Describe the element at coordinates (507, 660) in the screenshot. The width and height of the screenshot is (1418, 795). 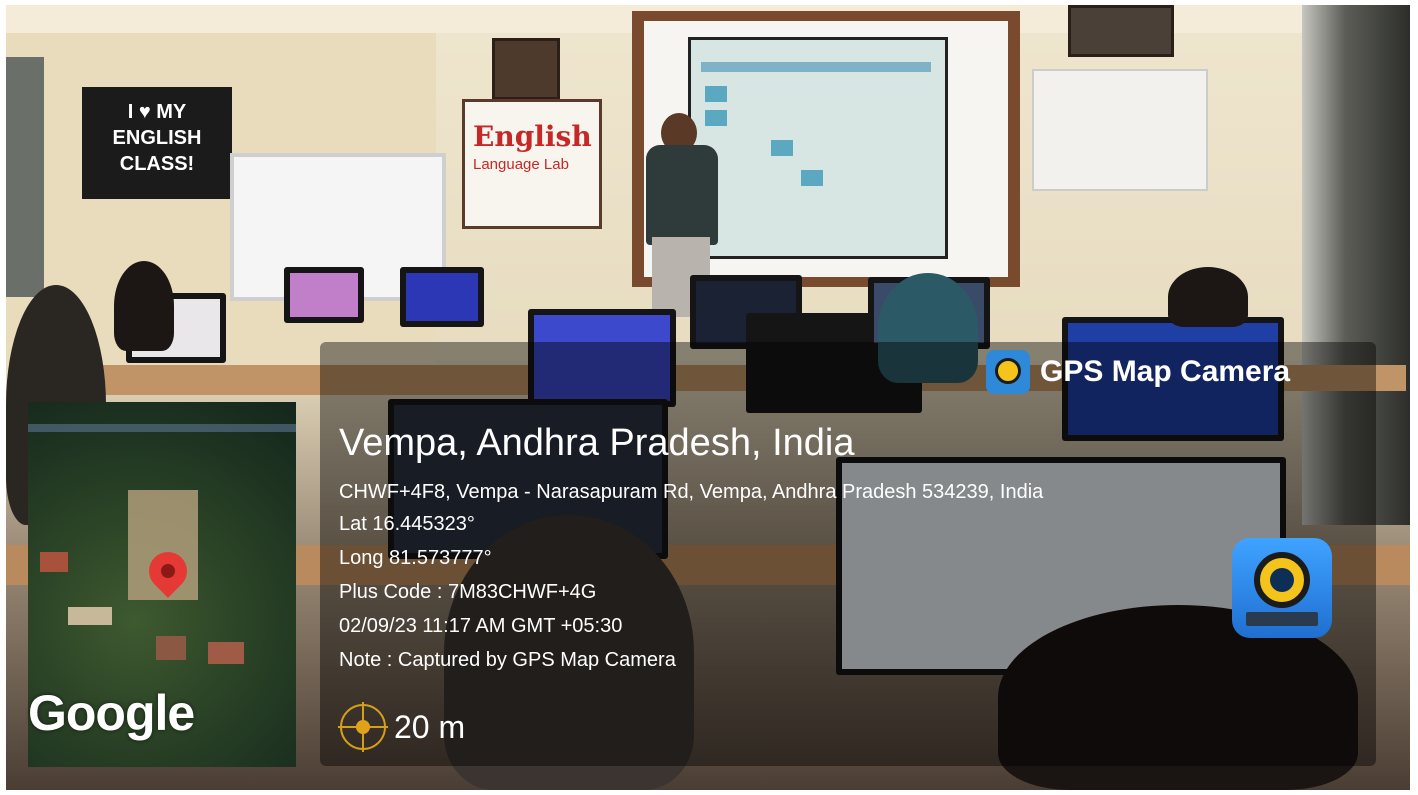
I see `note-line: Note : Captured by GPS Map Camera` at that location.